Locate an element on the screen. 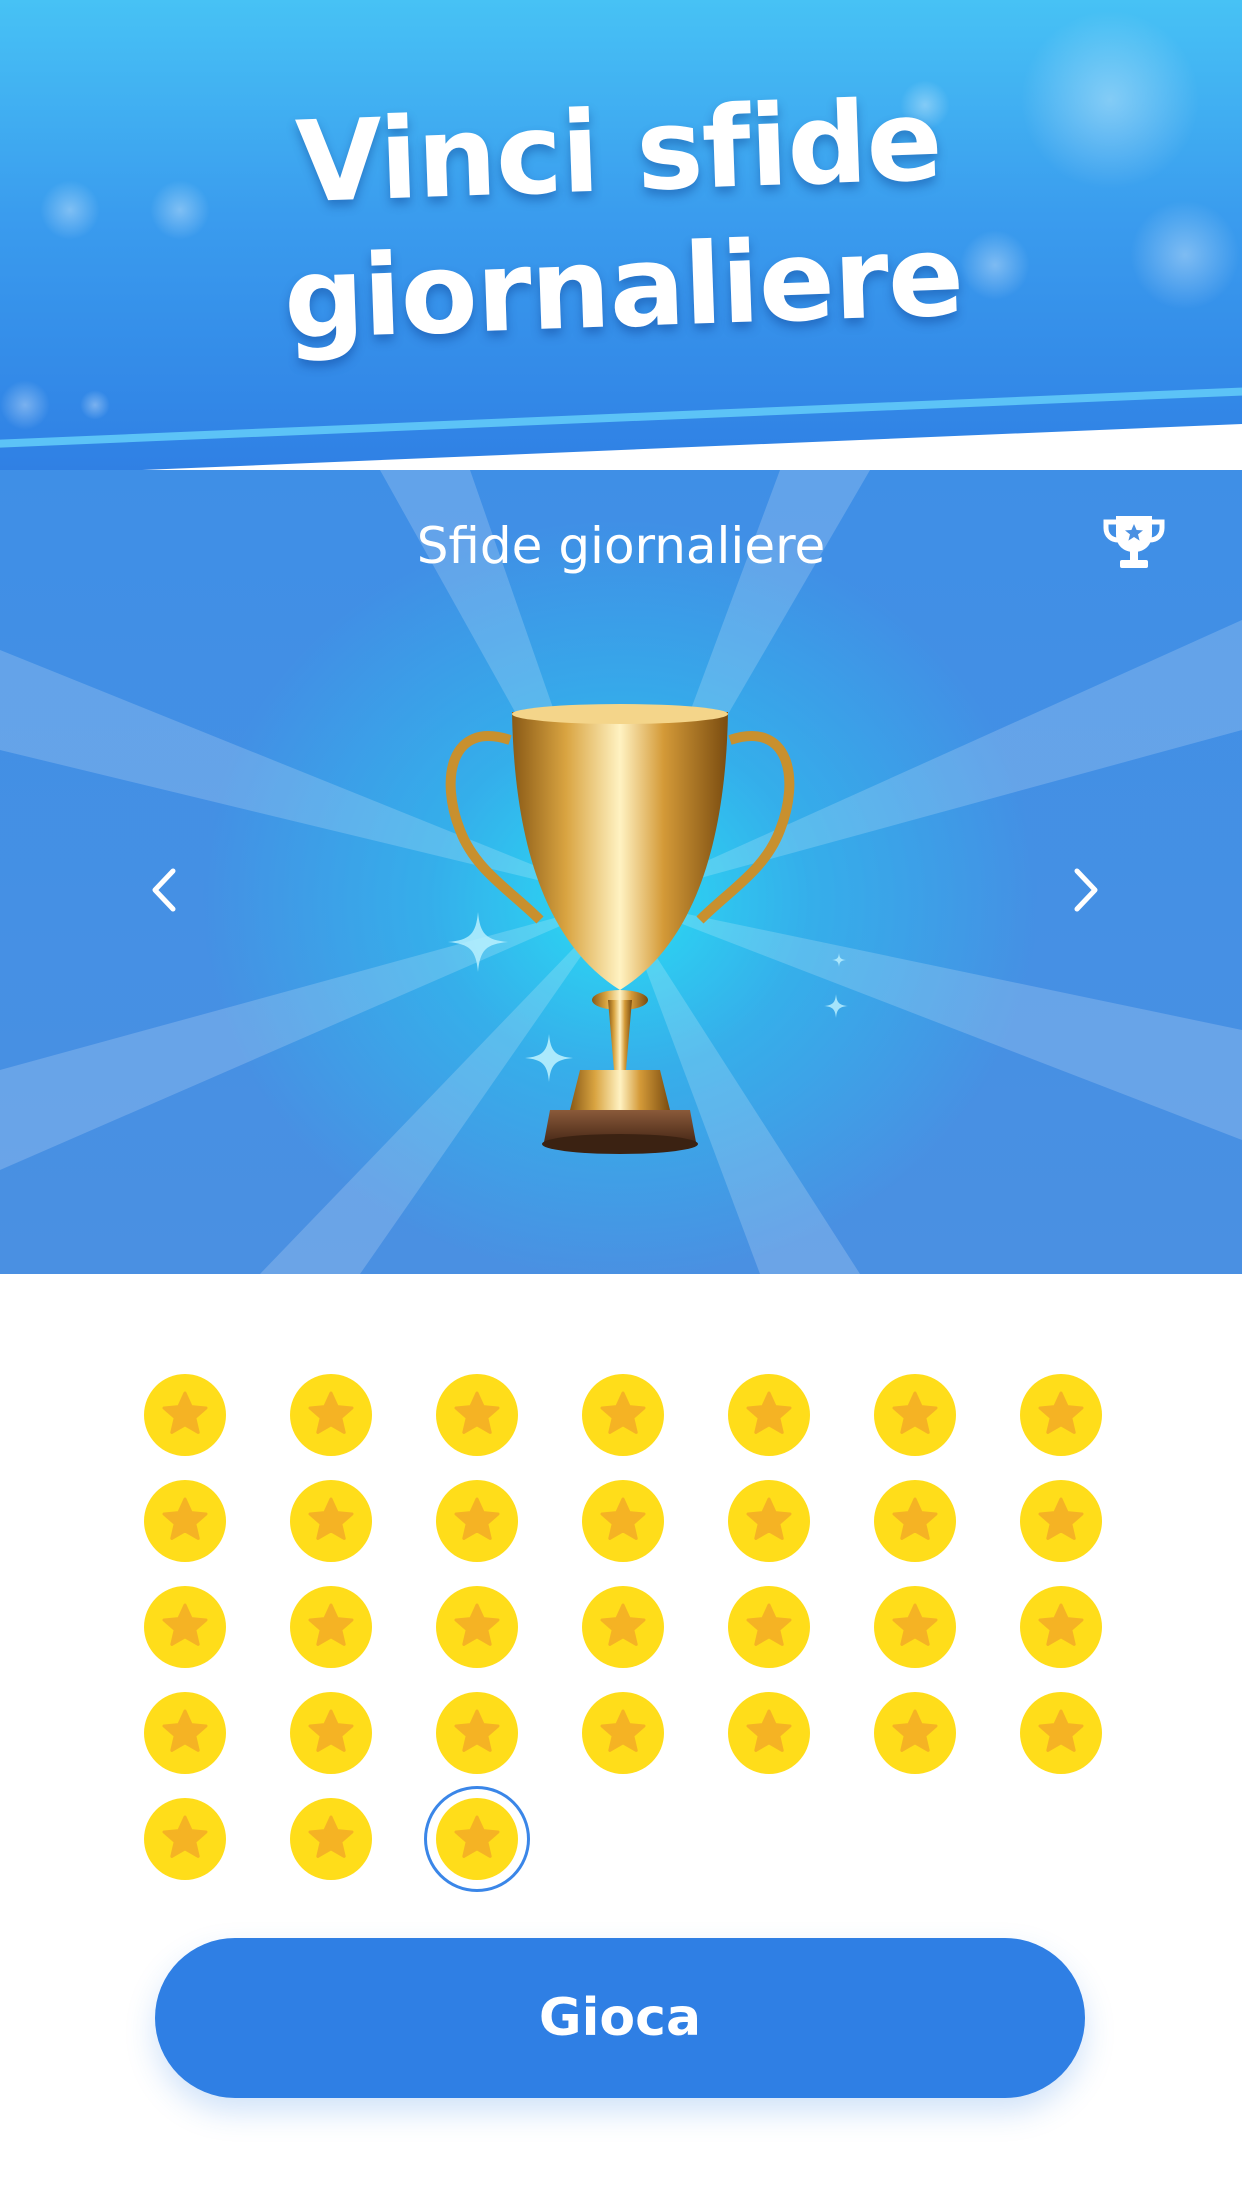 The height and width of the screenshot is (2208, 1242). next-button is located at coordinates (1085, 890).